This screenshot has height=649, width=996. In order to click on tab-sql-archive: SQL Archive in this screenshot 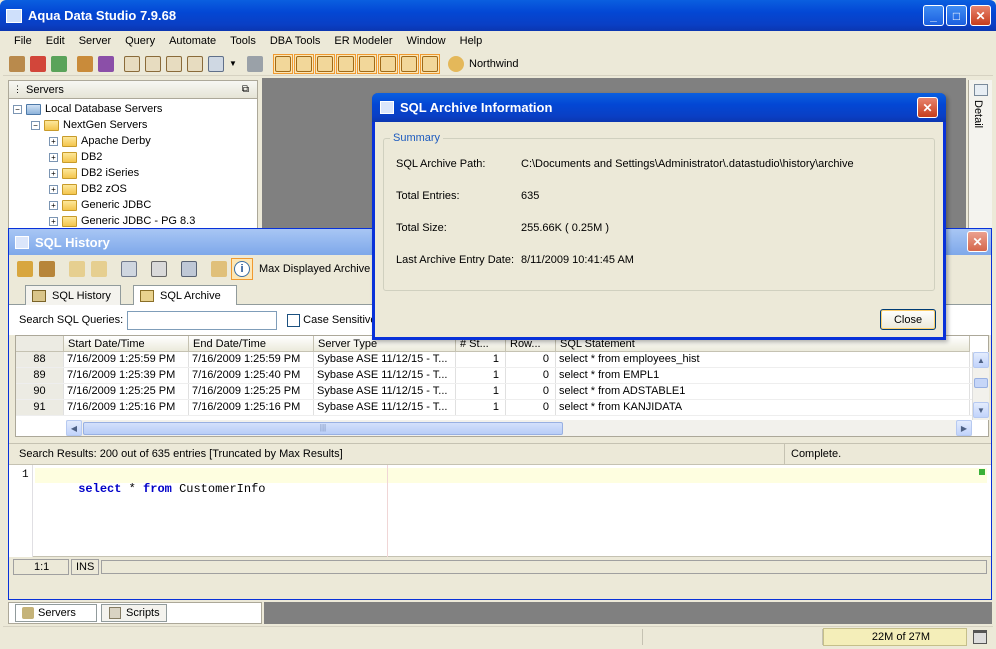, I will do `click(185, 295)`.